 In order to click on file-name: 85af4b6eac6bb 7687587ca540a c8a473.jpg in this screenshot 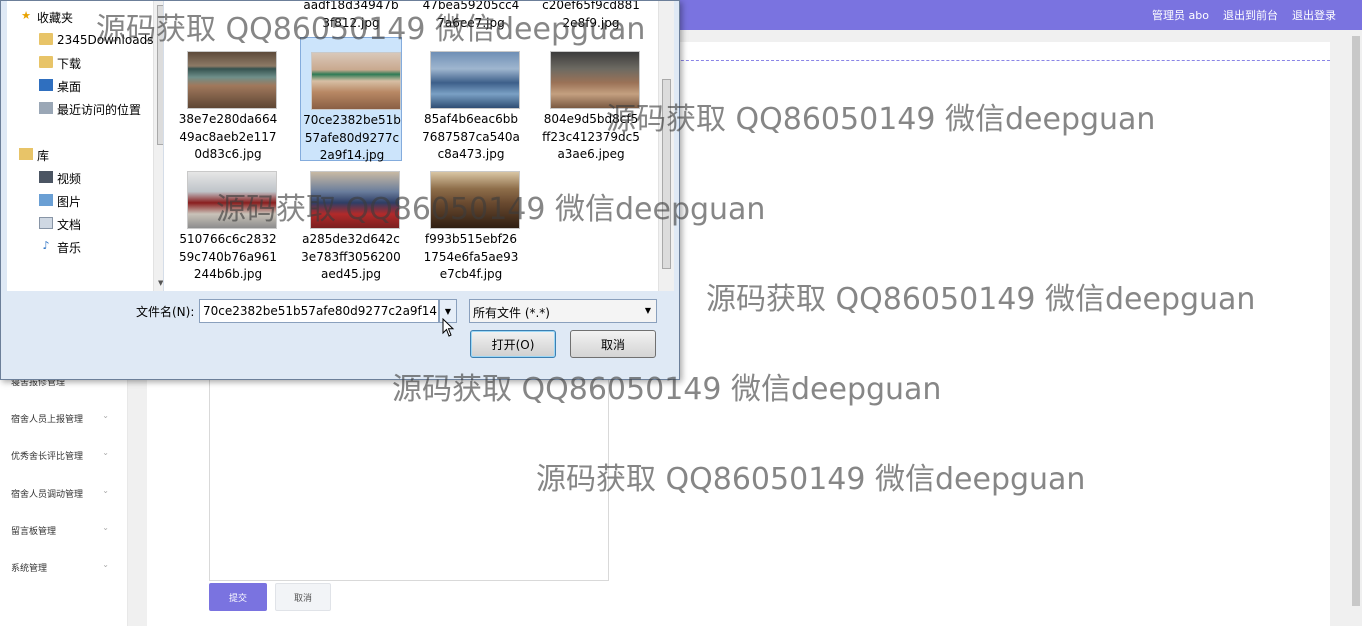, I will do `click(471, 136)`.